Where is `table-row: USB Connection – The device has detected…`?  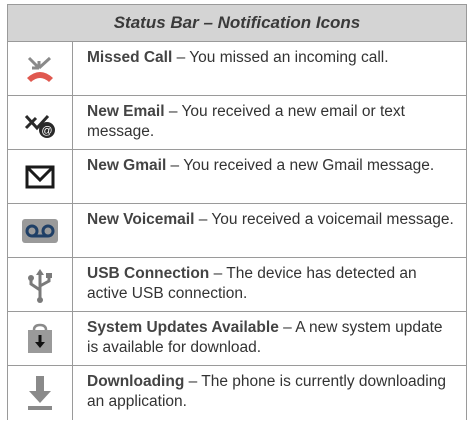 table-row: USB Connection – The device has detected… is located at coordinates (237, 285).